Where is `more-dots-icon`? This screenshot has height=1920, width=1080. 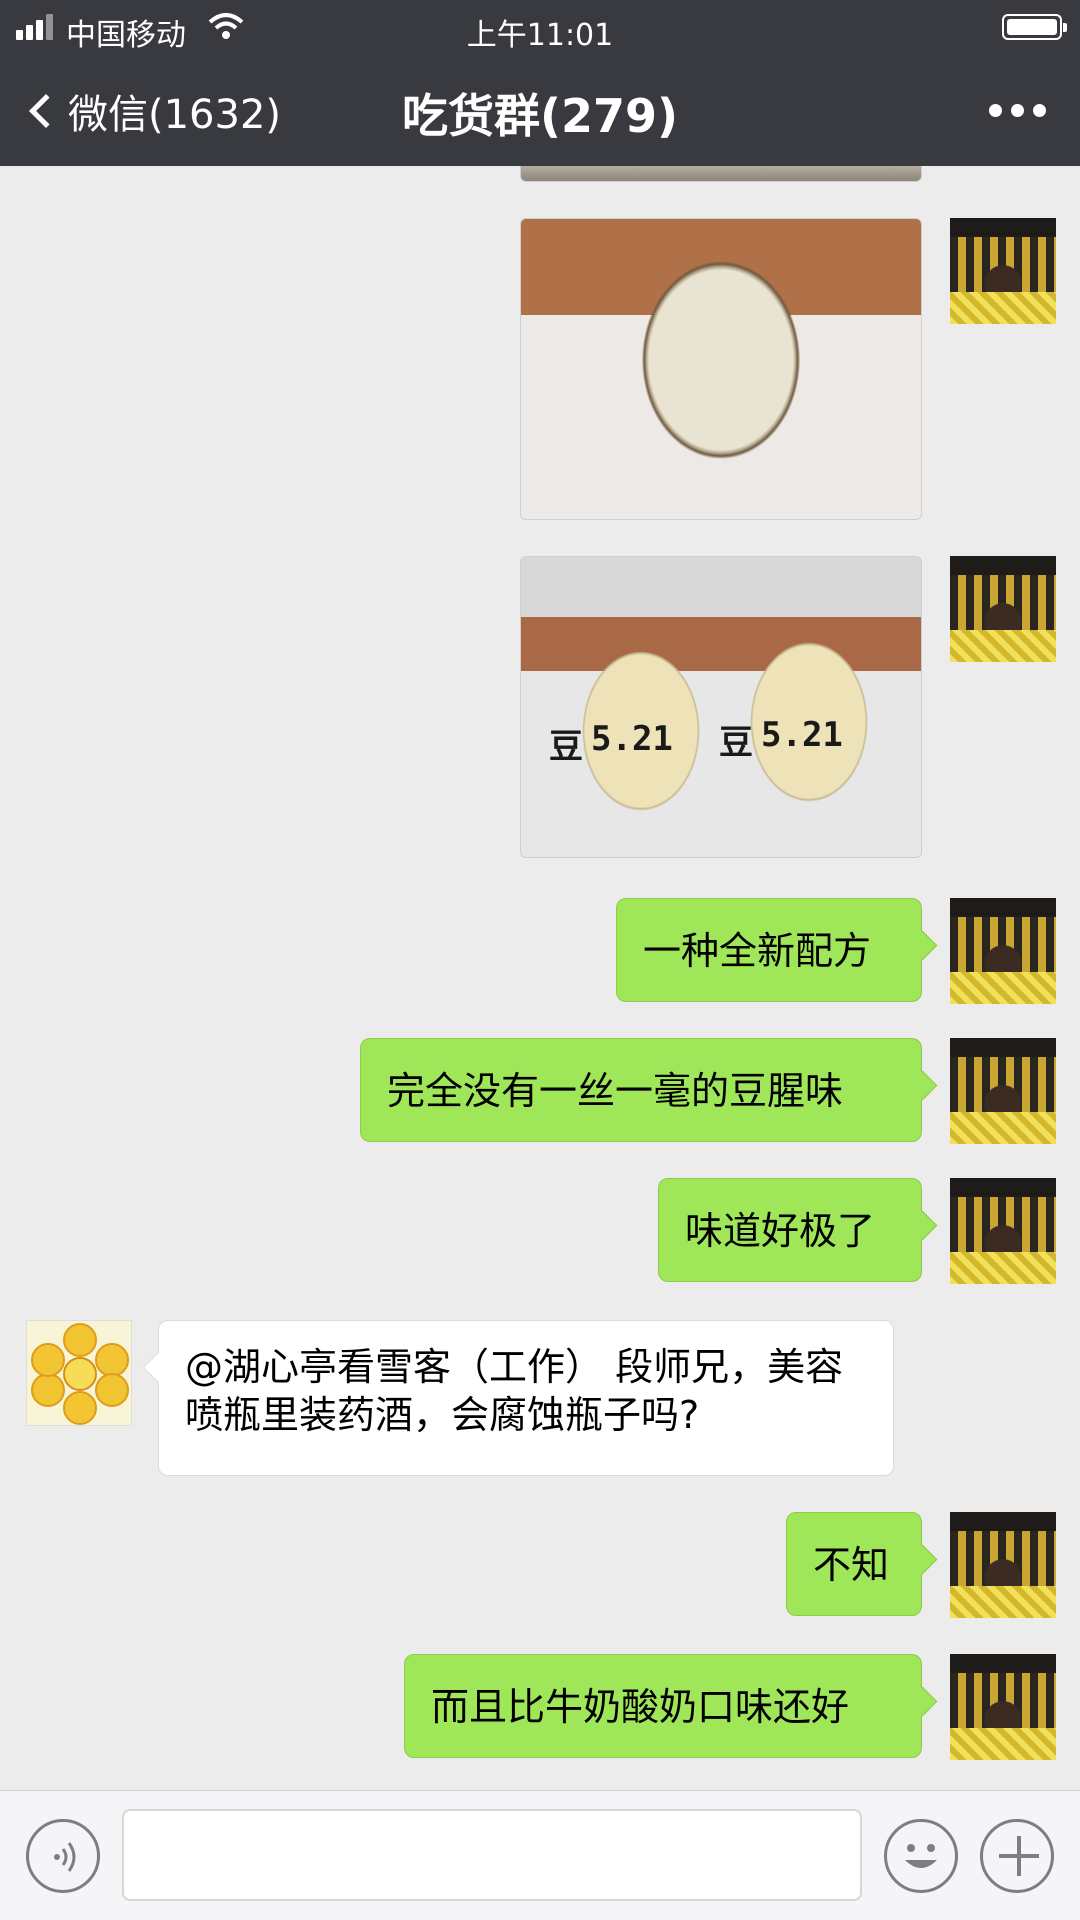
more-dots-icon is located at coordinates (1017, 110).